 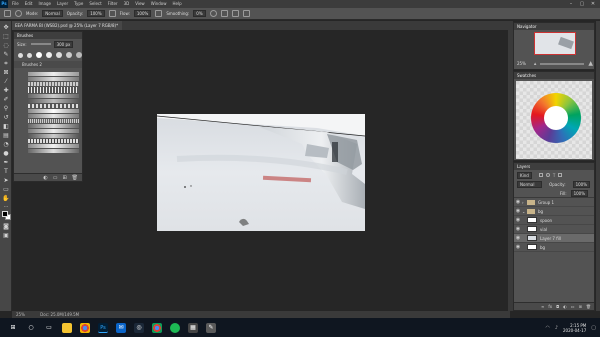 I want to click on flow-field: 100%, so click(x=142, y=13).